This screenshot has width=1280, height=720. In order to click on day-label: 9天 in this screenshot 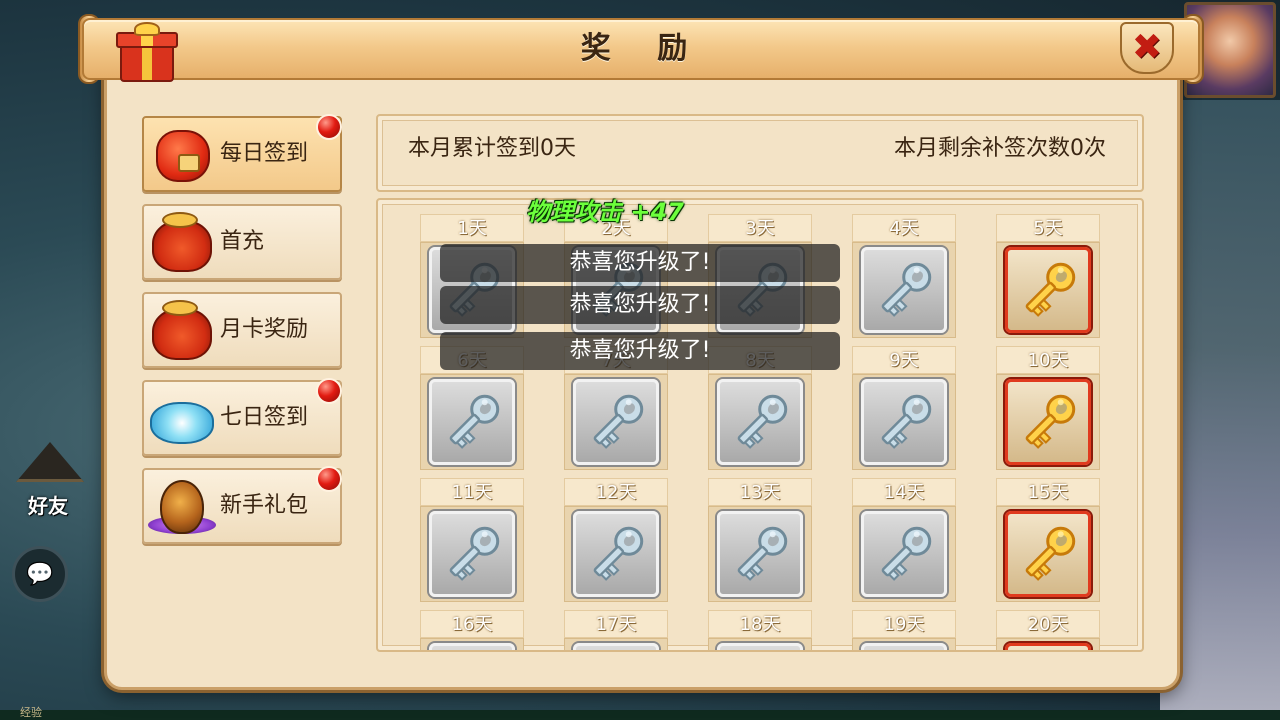, I will do `click(904, 360)`.